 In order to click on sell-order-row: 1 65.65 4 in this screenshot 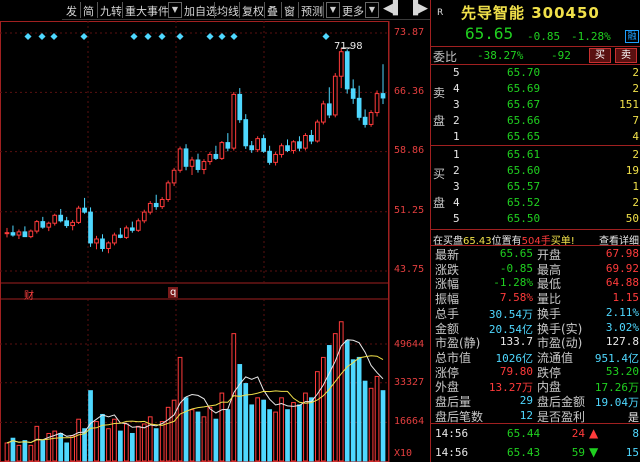, I will do `click(535, 137)`.